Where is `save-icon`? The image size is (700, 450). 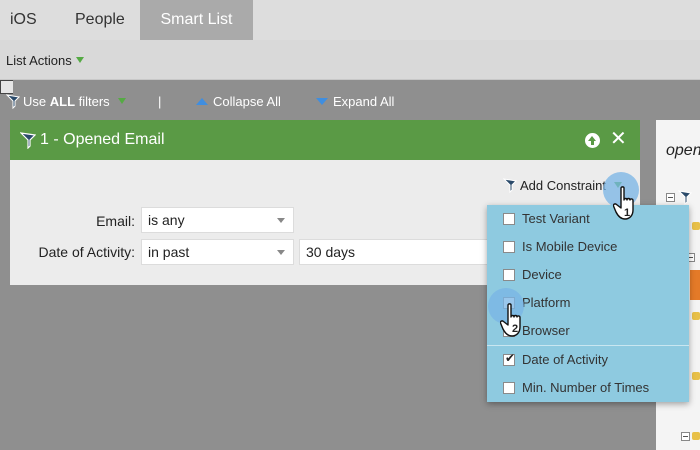 save-icon is located at coordinates (6, 87).